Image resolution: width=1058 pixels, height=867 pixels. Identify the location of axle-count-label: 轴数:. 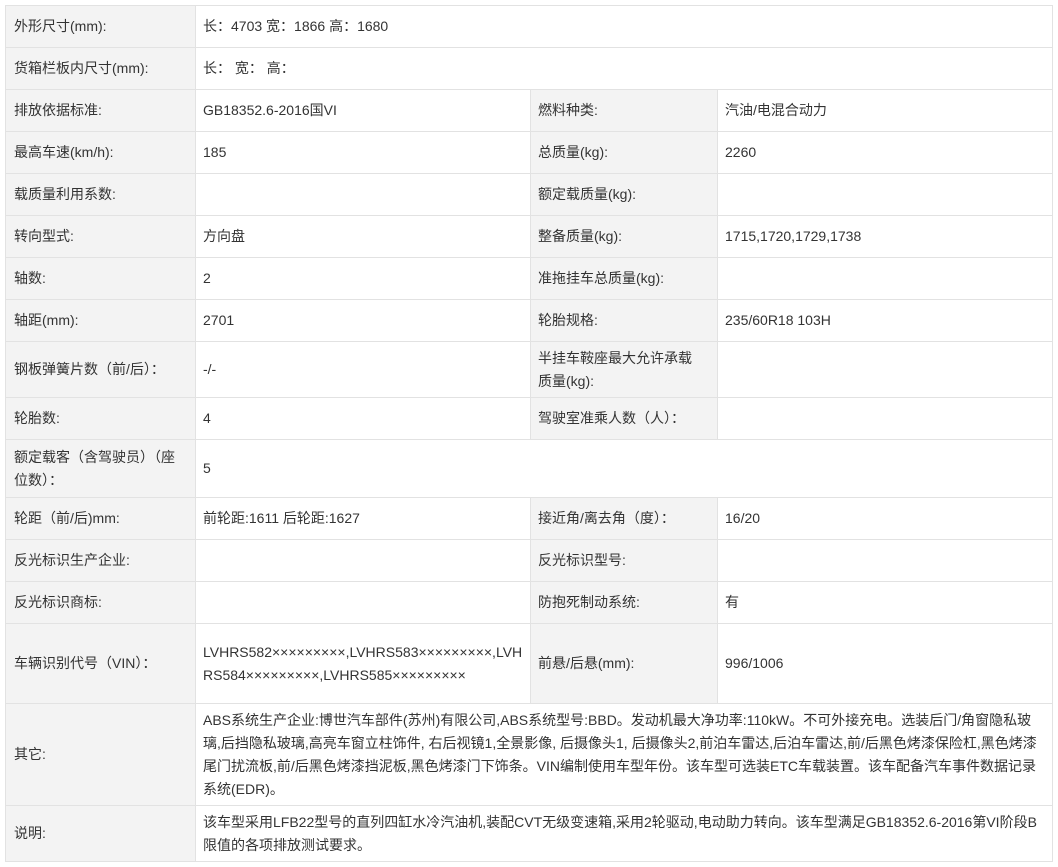
(101, 279).